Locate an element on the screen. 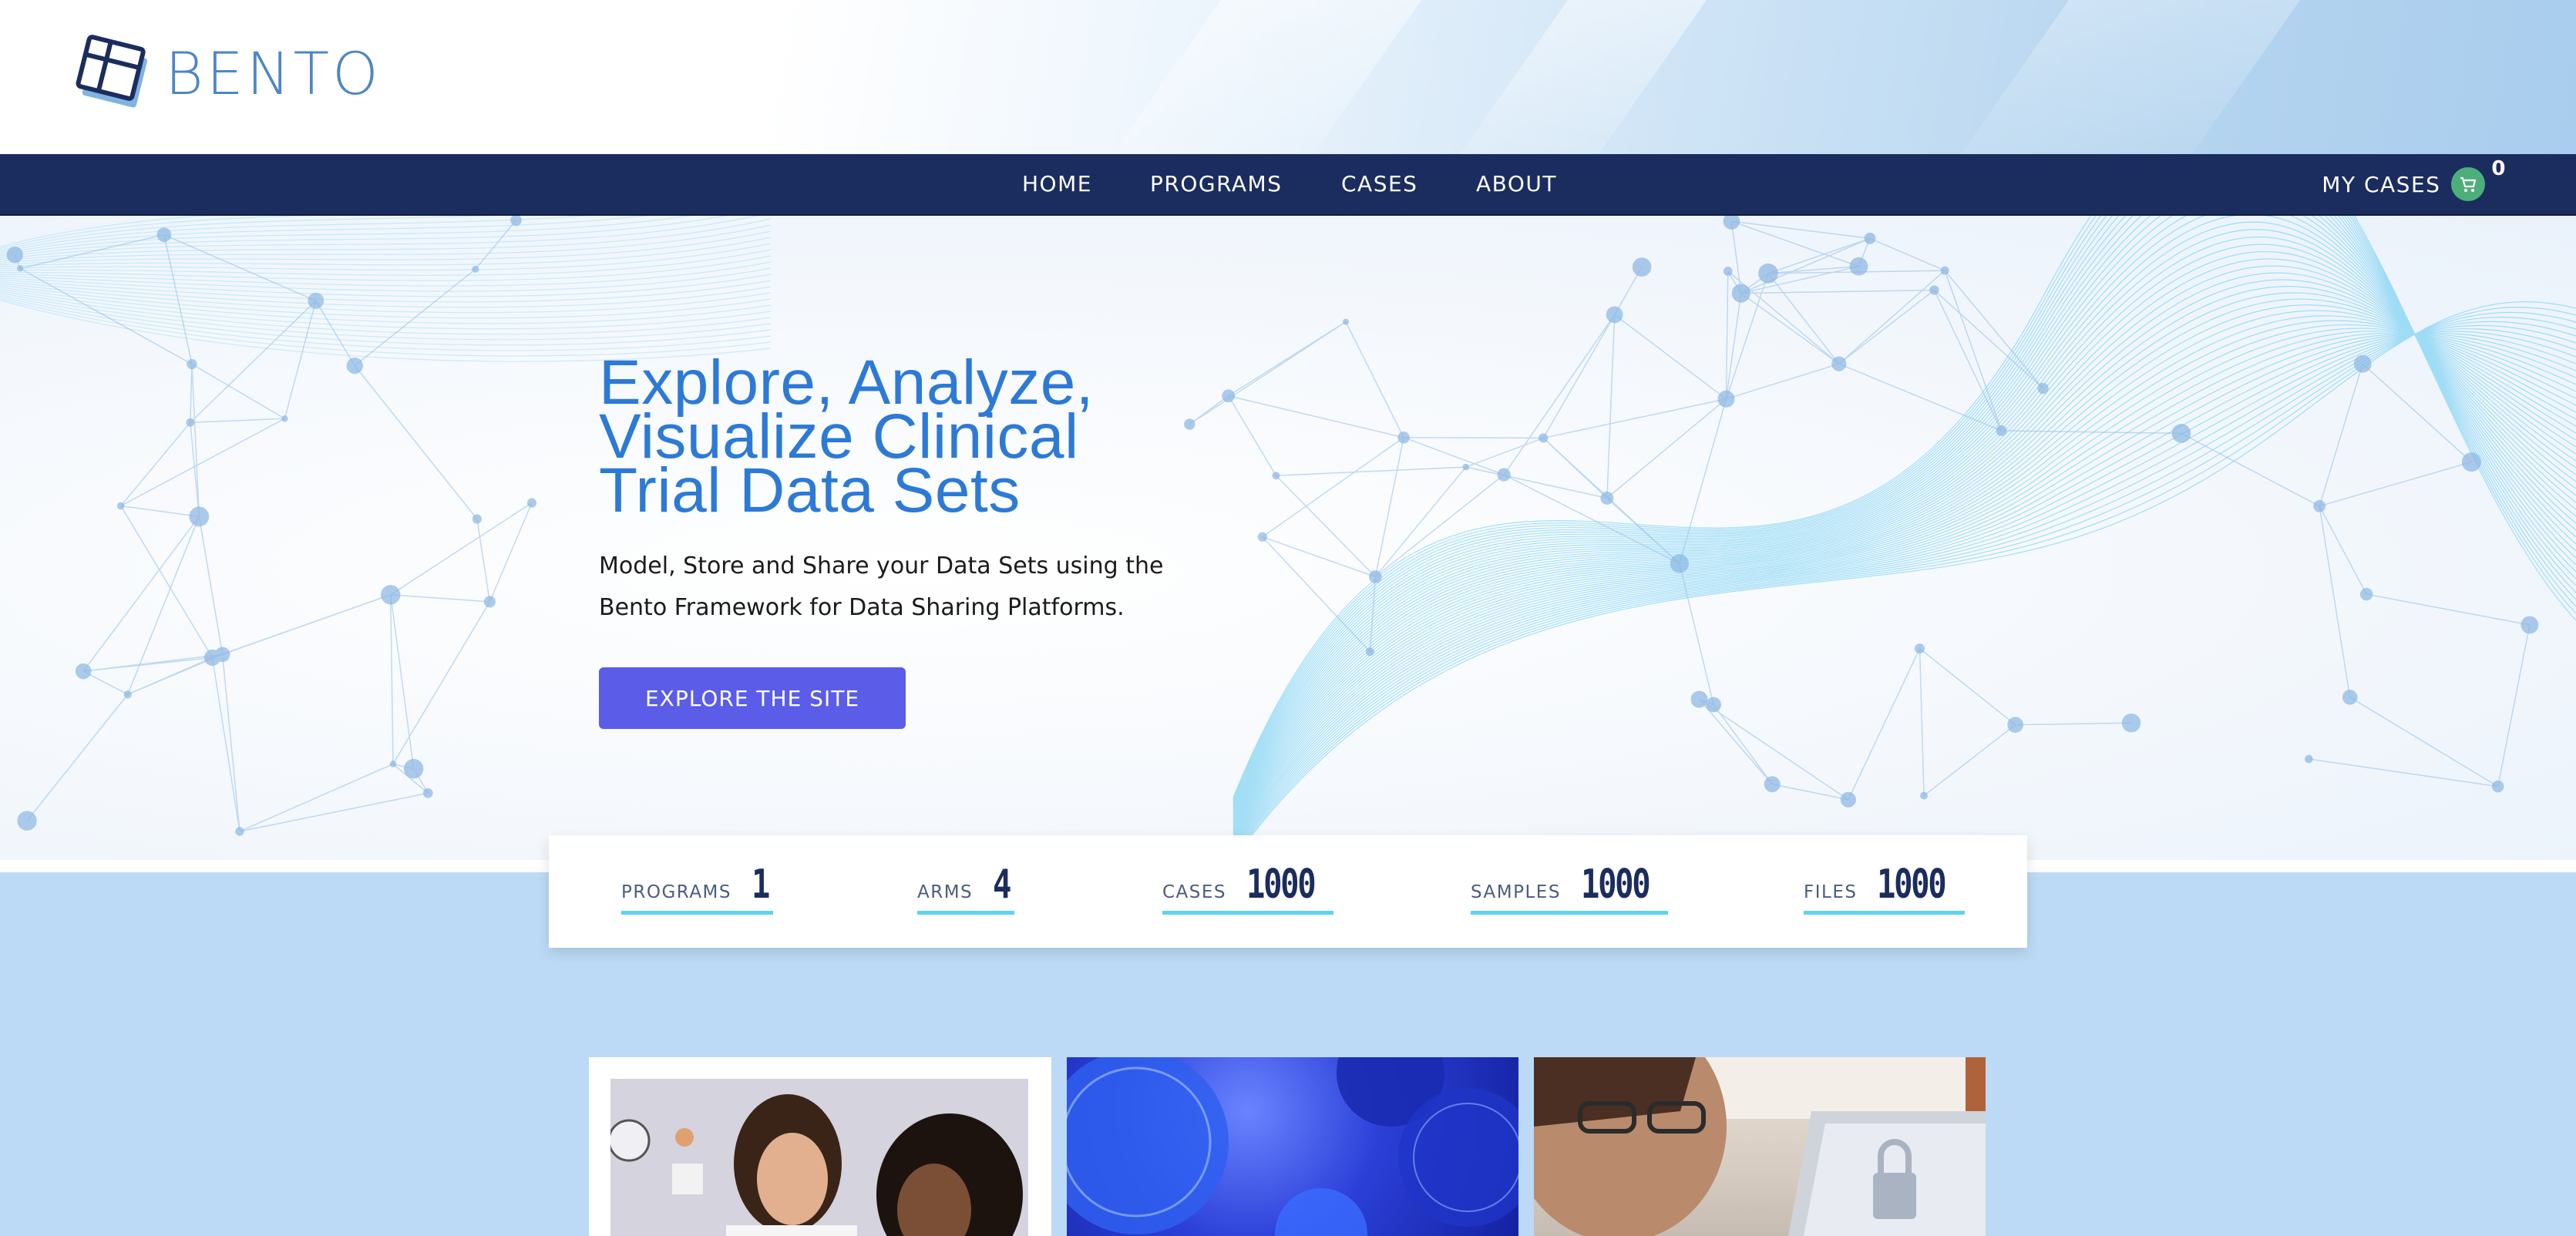 The image size is (2576, 1236). card-image-laptop is located at coordinates (1760, 1146).